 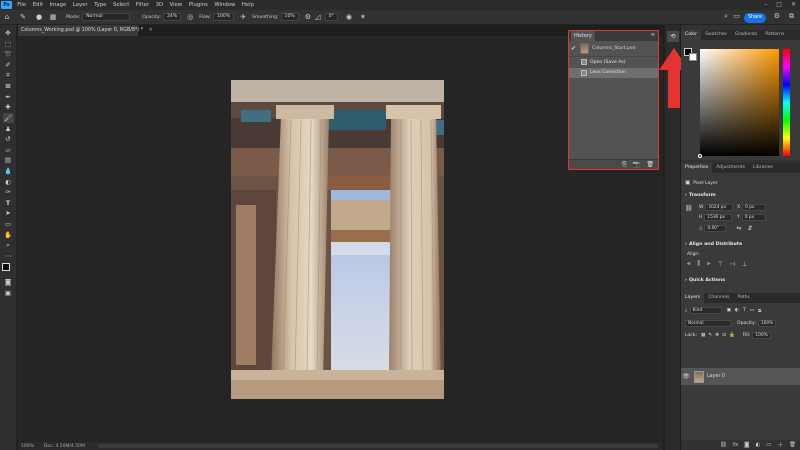 What do you see at coordinates (8, 269) in the screenshot?
I see `color-swatches` at bounding box center [8, 269].